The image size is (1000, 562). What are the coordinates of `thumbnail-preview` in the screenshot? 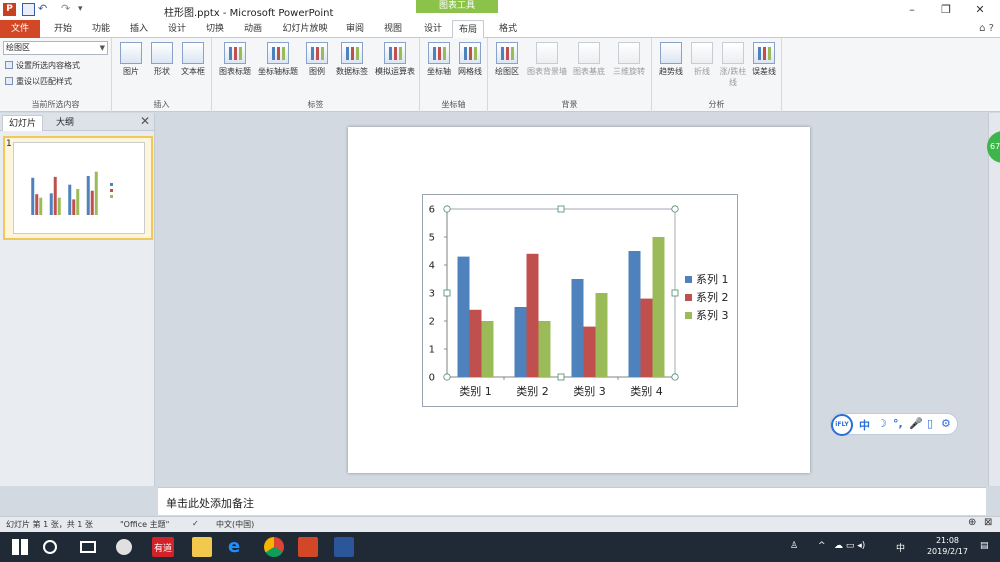 It's located at (79, 188).